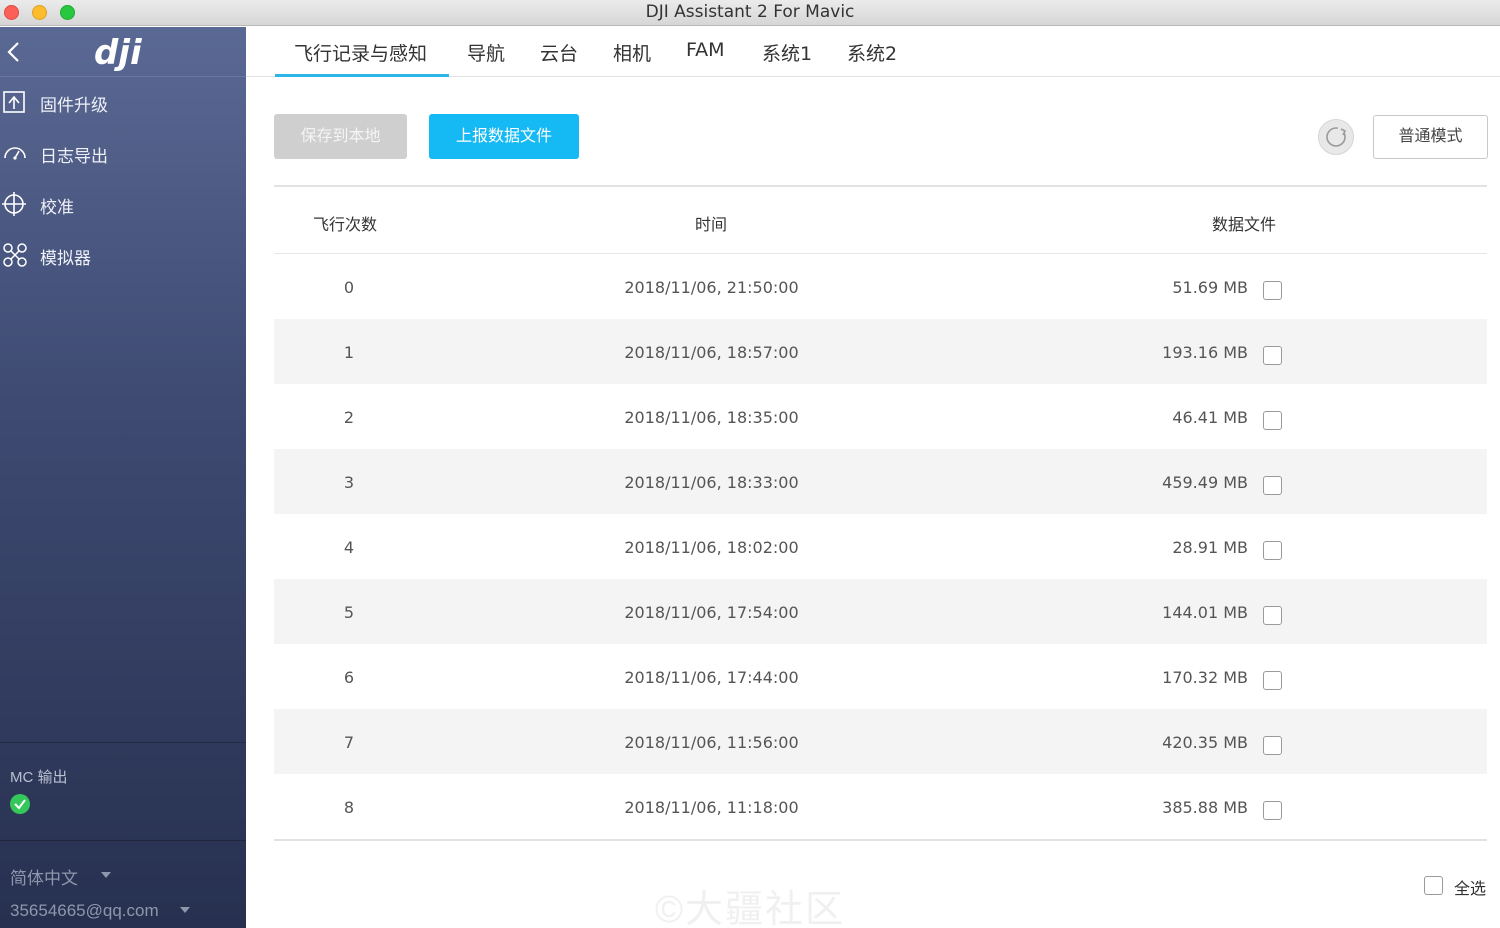 This screenshot has width=1500, height=928. What do you see at coordinates (711, 287) in the screenshot?
I see `row-time: 2018/11/06, 21:50:00` at bounding box center [711, 287].